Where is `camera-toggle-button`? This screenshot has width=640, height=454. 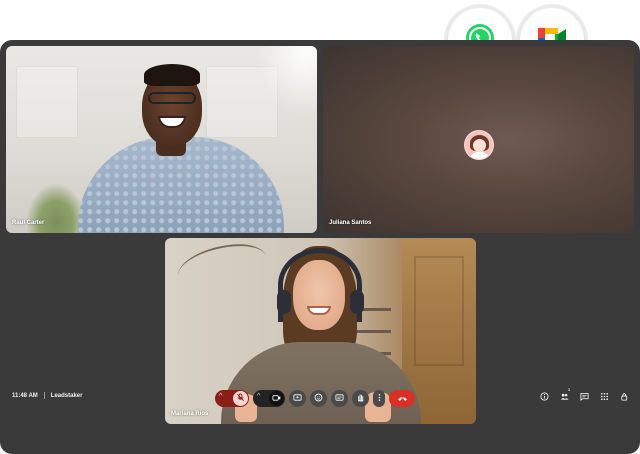
camera-toggle-button is located at coordinates (276, 398).